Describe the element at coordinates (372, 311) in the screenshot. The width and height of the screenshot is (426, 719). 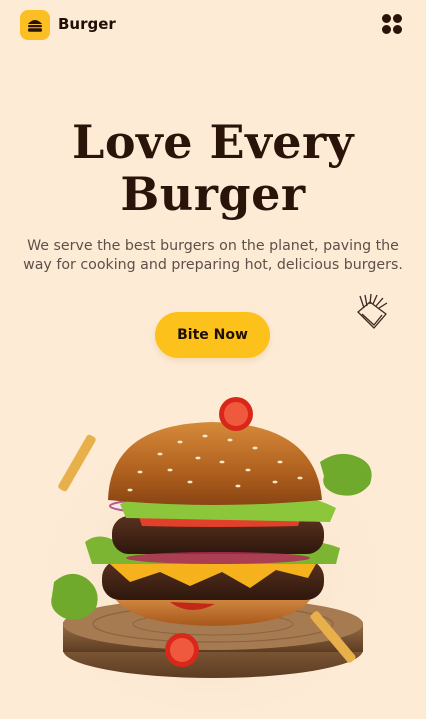
I see `fries-icon` at that location.